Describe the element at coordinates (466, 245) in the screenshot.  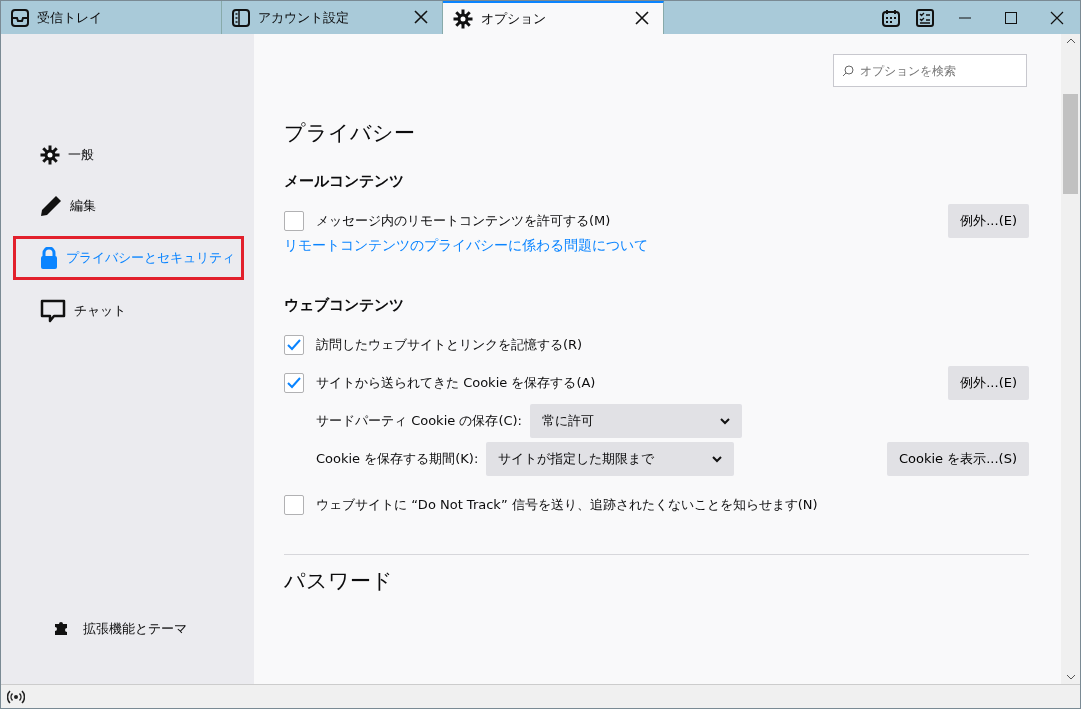
I see `privacy-link: リモートコンテンツのプライバシーに係わる問題について` at that location.